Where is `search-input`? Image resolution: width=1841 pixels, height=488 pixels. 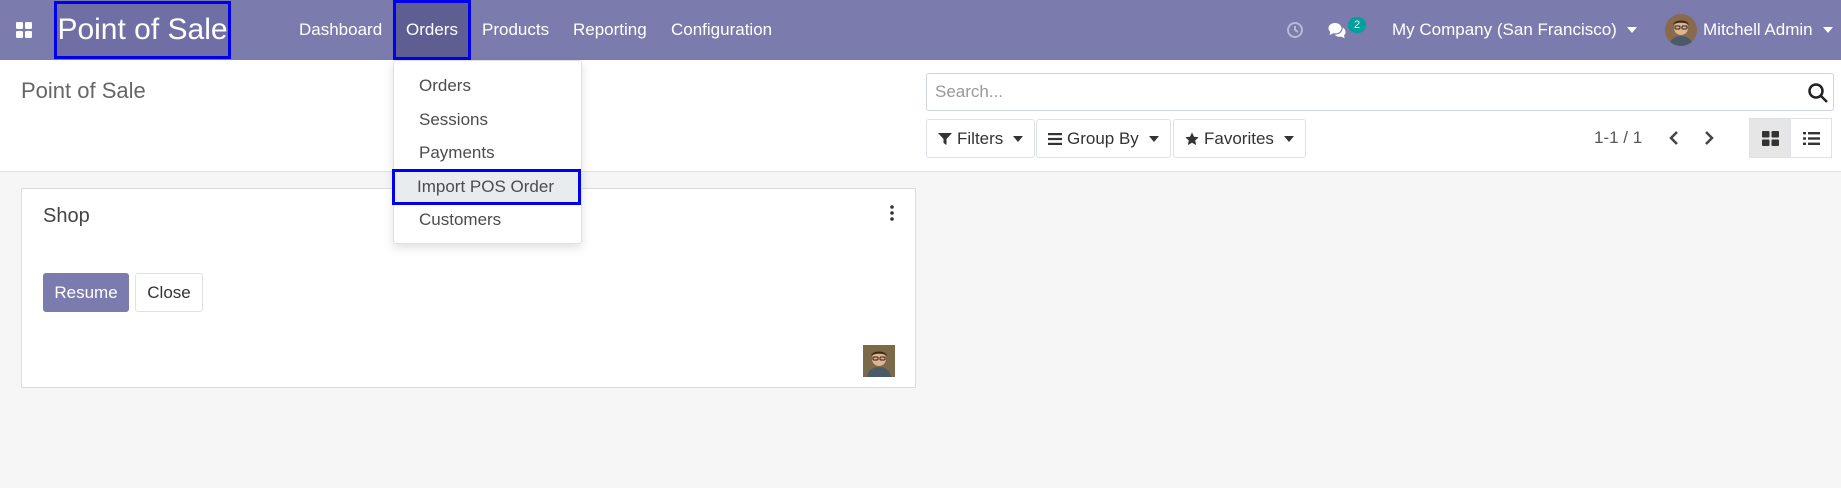
search-input is located at coordinates (1365, 92).